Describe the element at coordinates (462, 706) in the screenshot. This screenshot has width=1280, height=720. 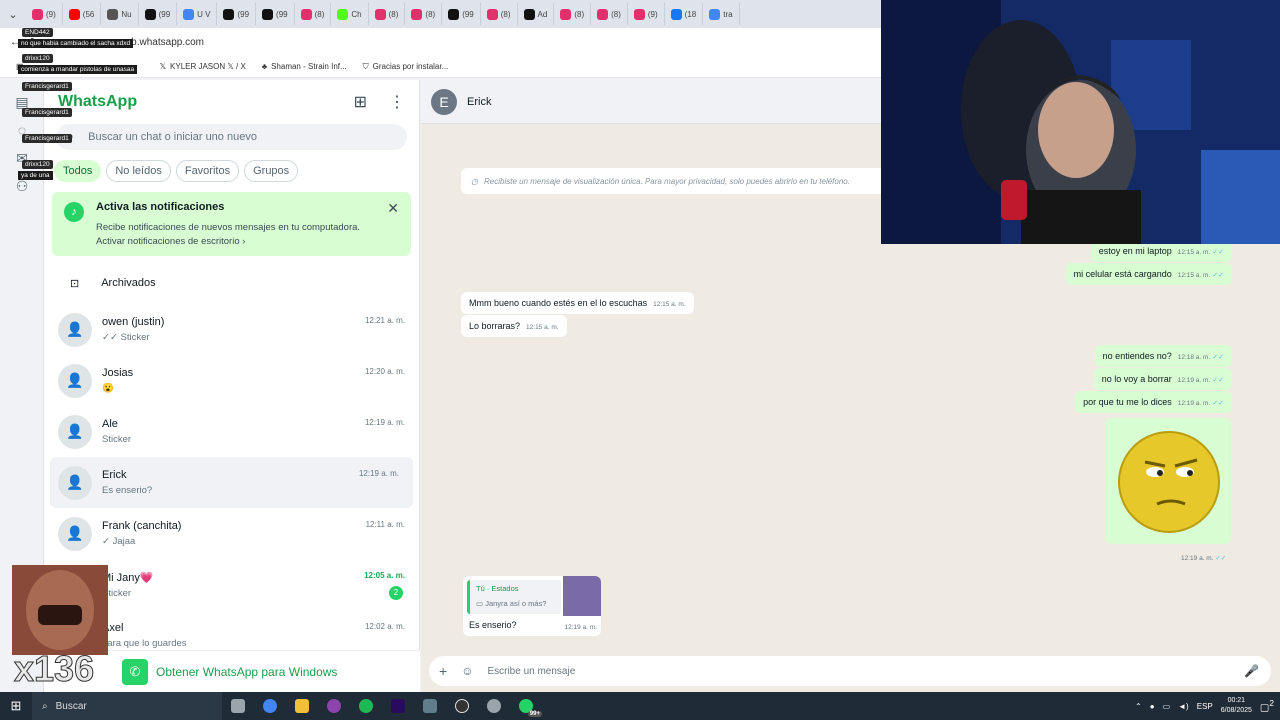
I see `obs-icon` at that location.